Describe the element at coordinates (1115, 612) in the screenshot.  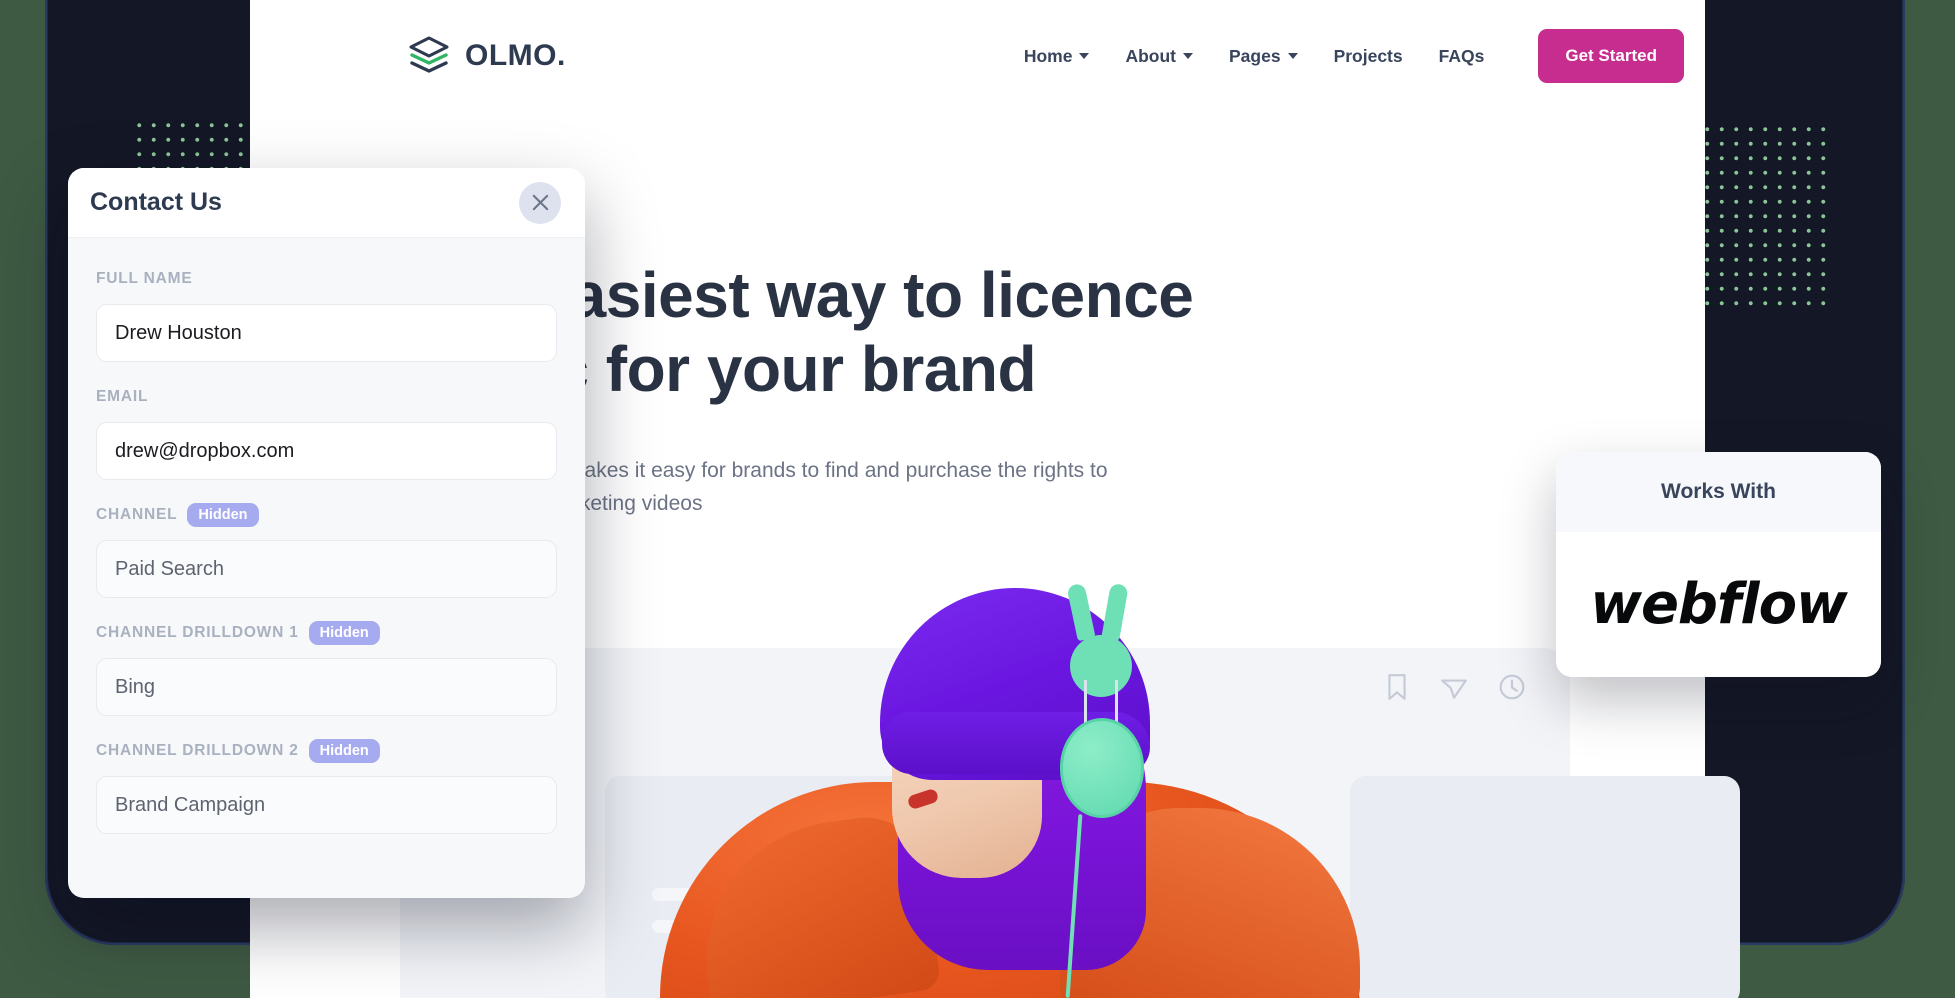
I see `headphone-bunny-ear-right` at that location.